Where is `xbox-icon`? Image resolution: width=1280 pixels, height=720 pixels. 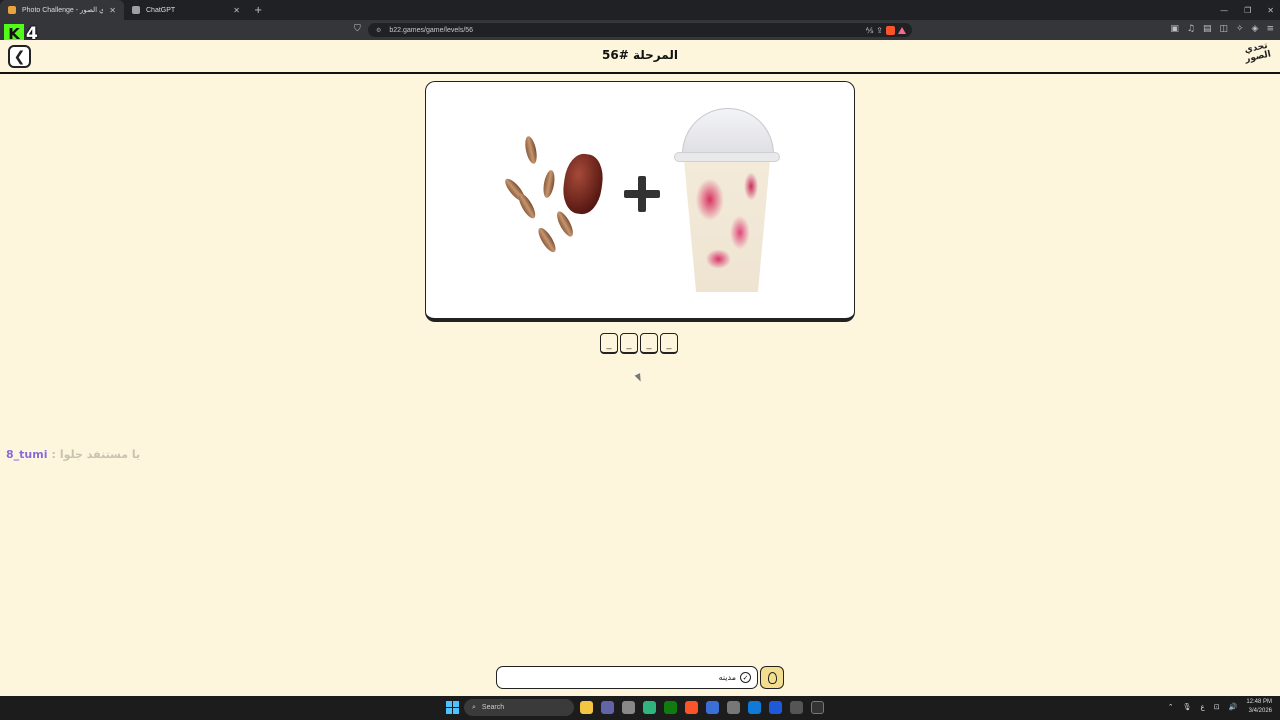 xbox-icon is located at coordinates (670, 707).